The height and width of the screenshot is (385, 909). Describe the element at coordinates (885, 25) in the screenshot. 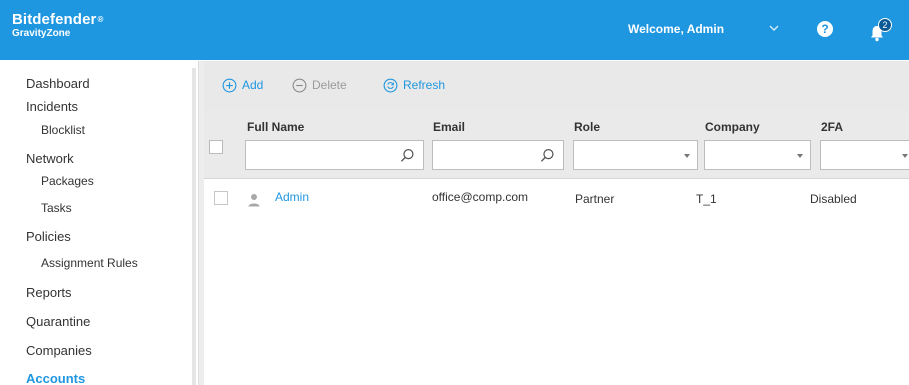

I see `notification-badge: 2` at that location.